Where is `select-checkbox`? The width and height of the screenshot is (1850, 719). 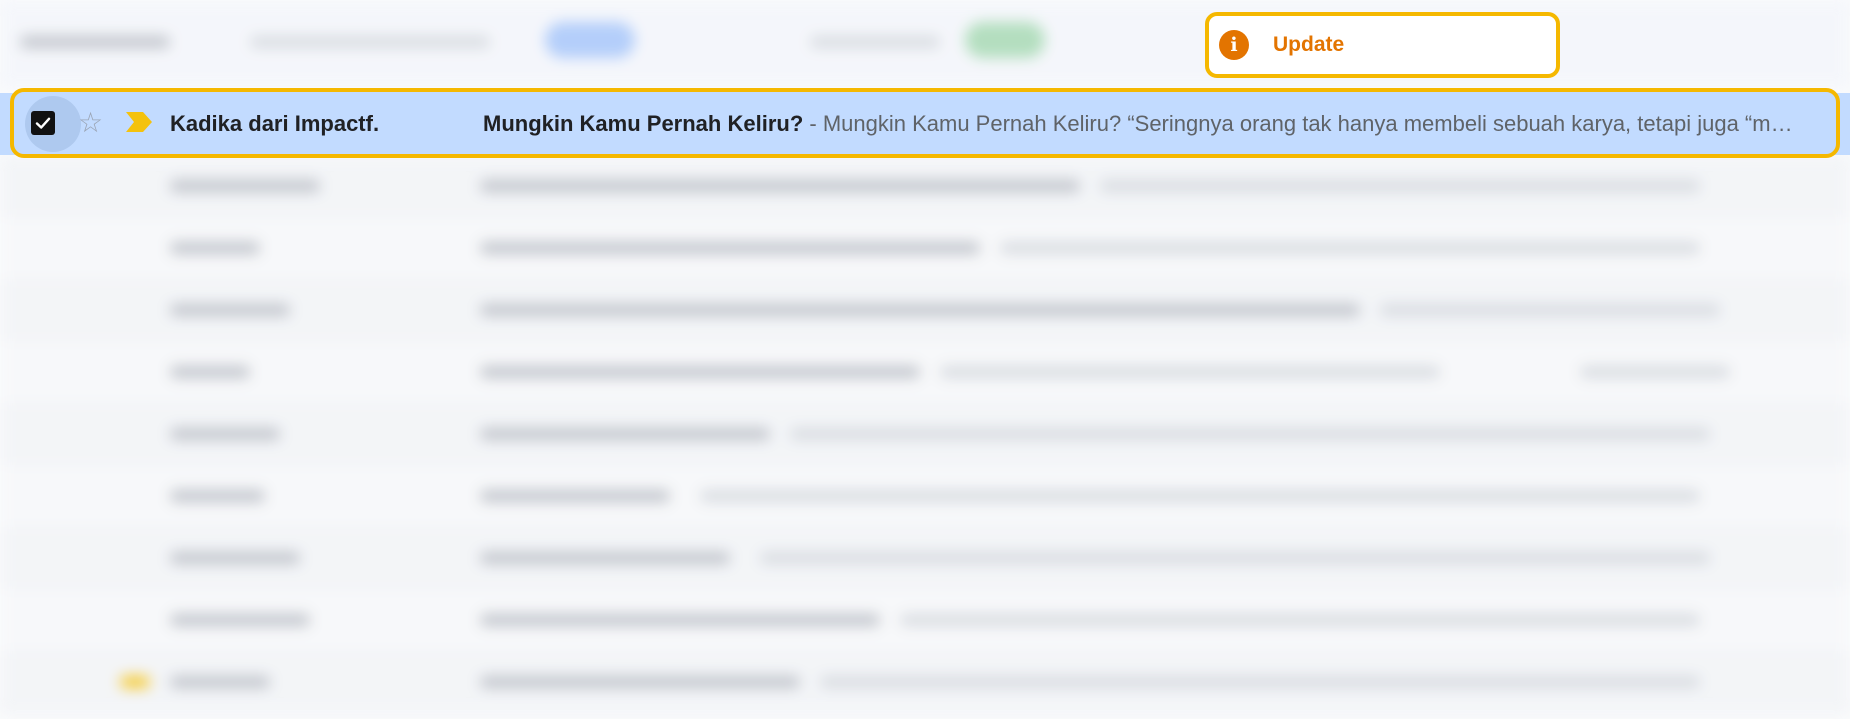
select-checkbox is located at coordinates (43, 123).